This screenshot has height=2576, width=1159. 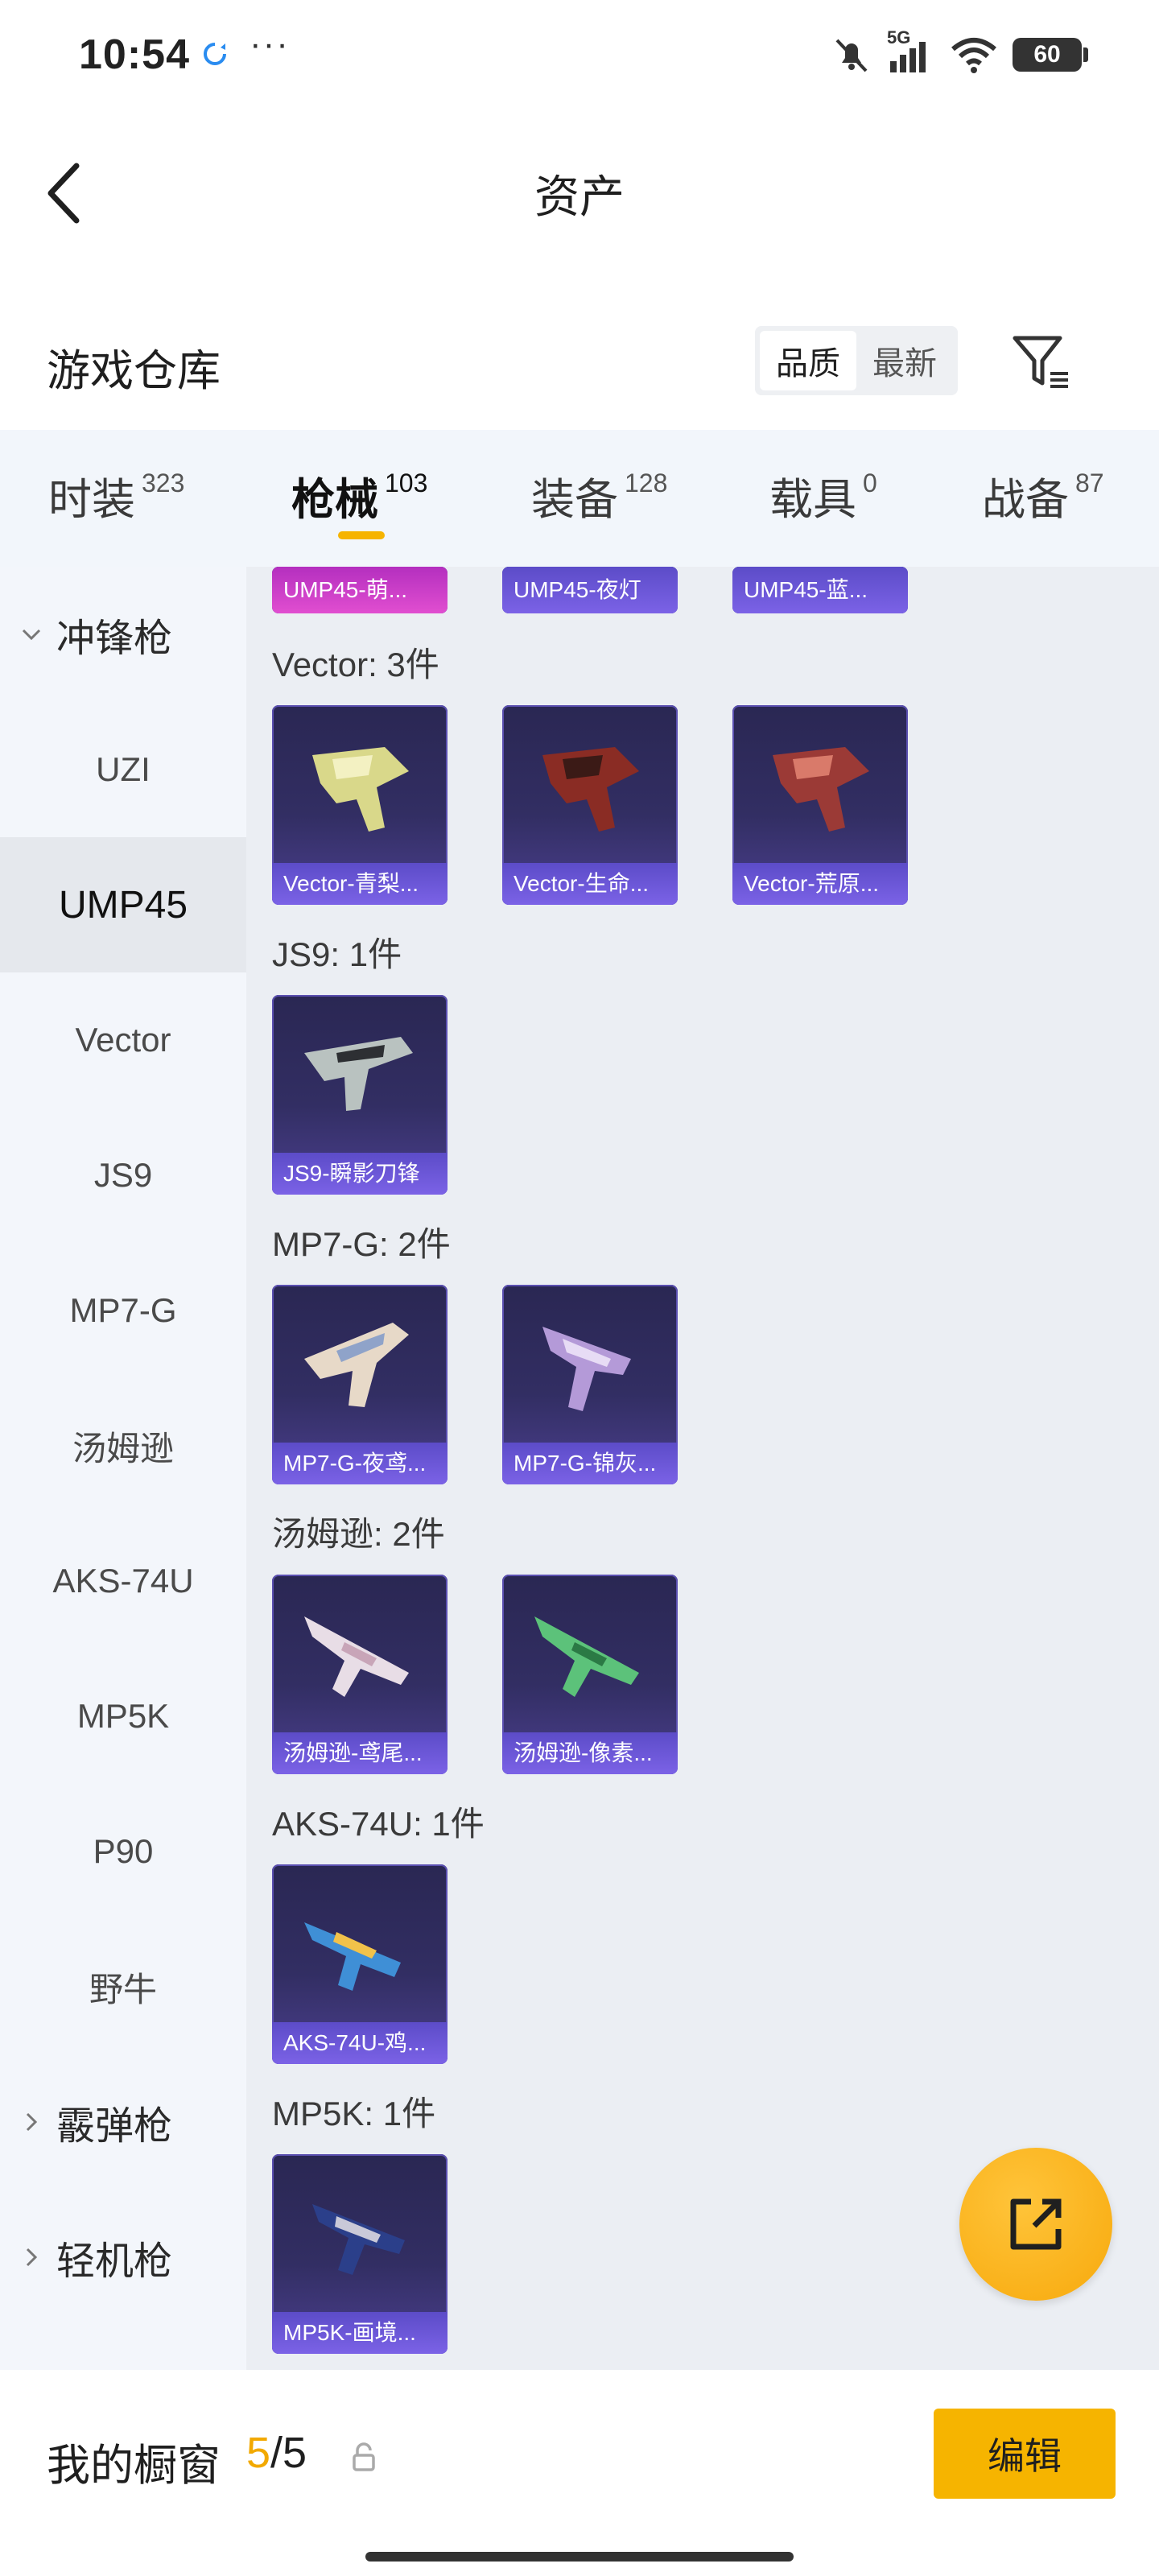 What do you see at coordinates (823, 495) in the screenshot?
I see `tab-vehicles: 载具 0` at bounding box center [823, 495].